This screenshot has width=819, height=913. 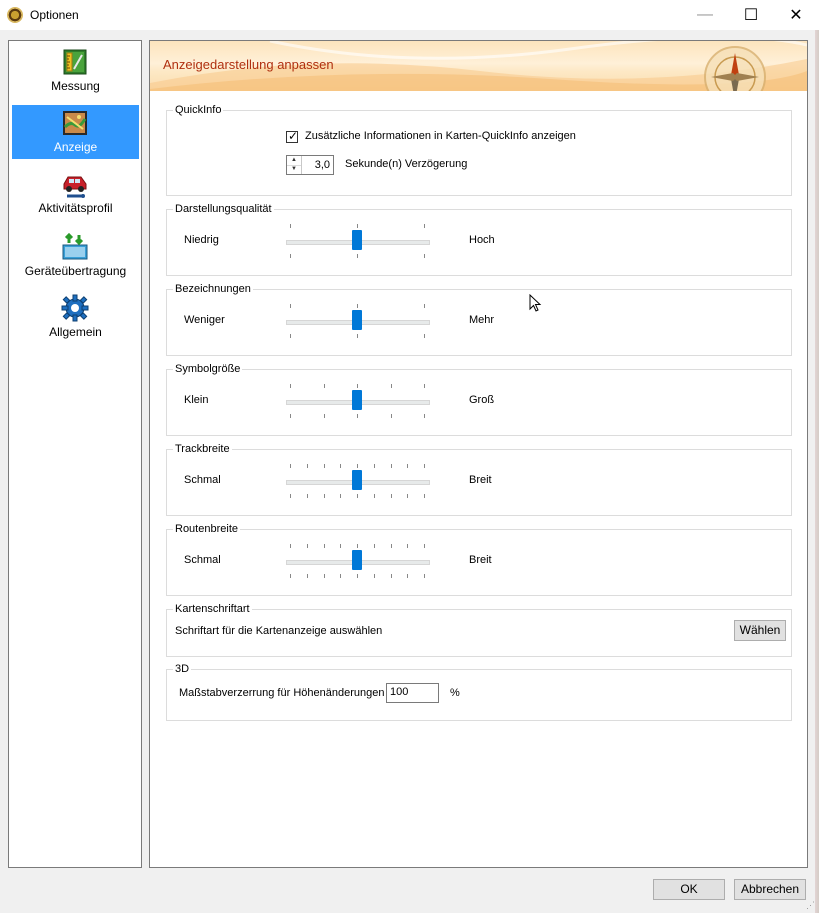 What do you see at coordinates (760, 630) in the screenshot?
I see `choose-font-button: Wählen` at bounding box center [760, 630].